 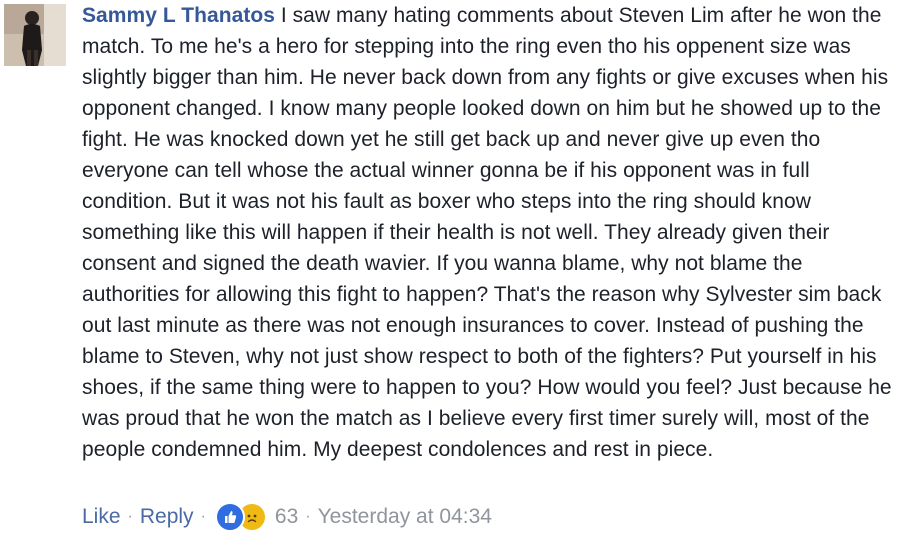 I want to click on like-button: Like, so click(x=101, y=517).